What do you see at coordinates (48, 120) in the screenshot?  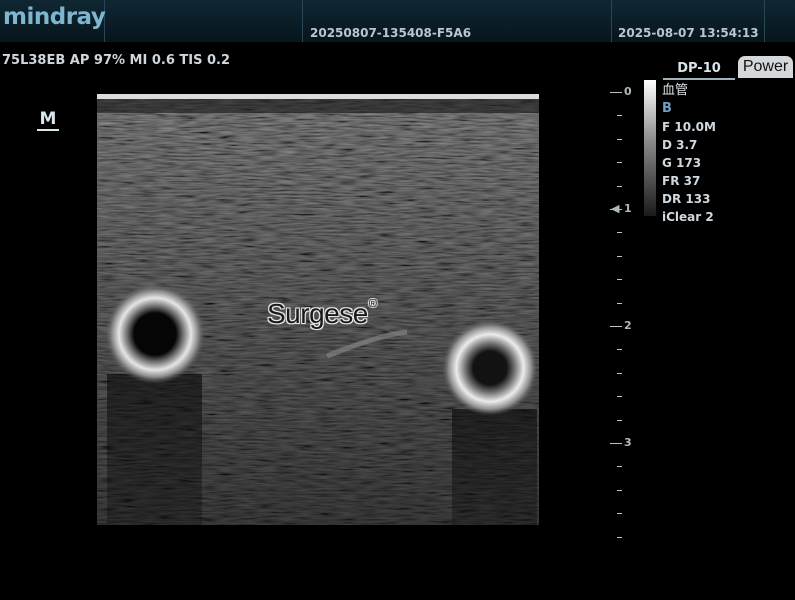 I see `orientation-marker: M` at bounding box center [48, 120].